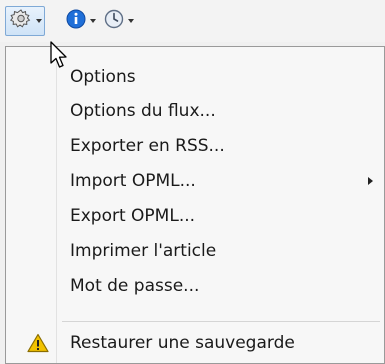 Image resolution: width=385 pixels, height=364 pixels. I want to click on menu-item-label: Imprimer l'article, so click(143, 251).